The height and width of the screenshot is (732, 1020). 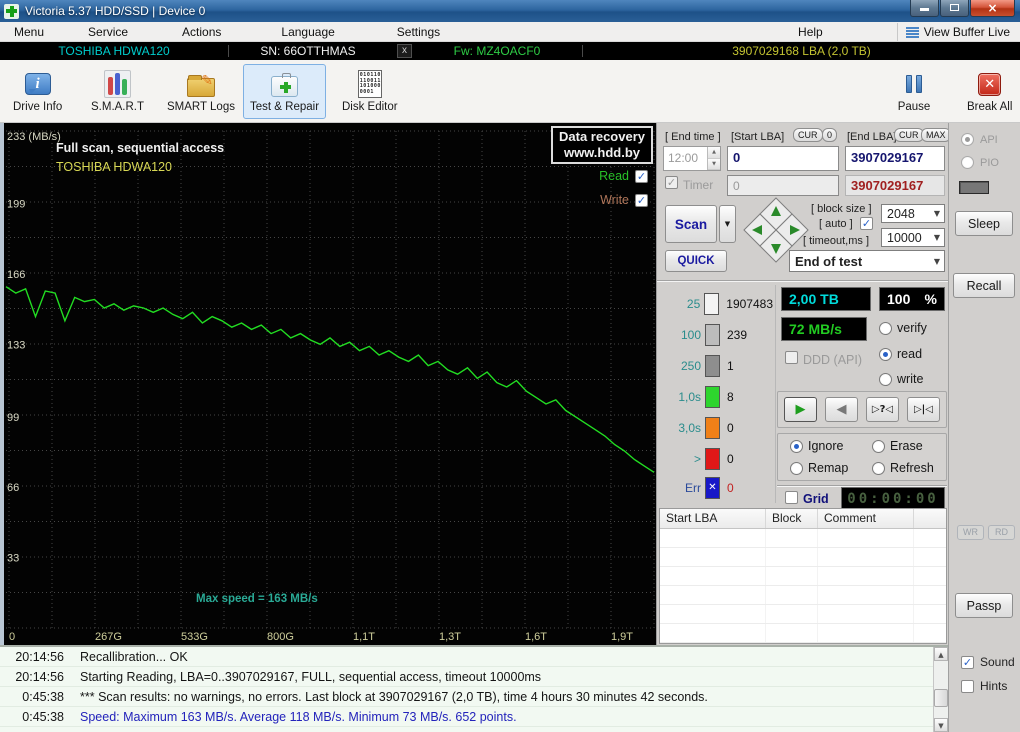 What do you see at coordinates (897, 446) in the screenshot?
I see `erase-radio: Erase` at bounding box center [897, 446].